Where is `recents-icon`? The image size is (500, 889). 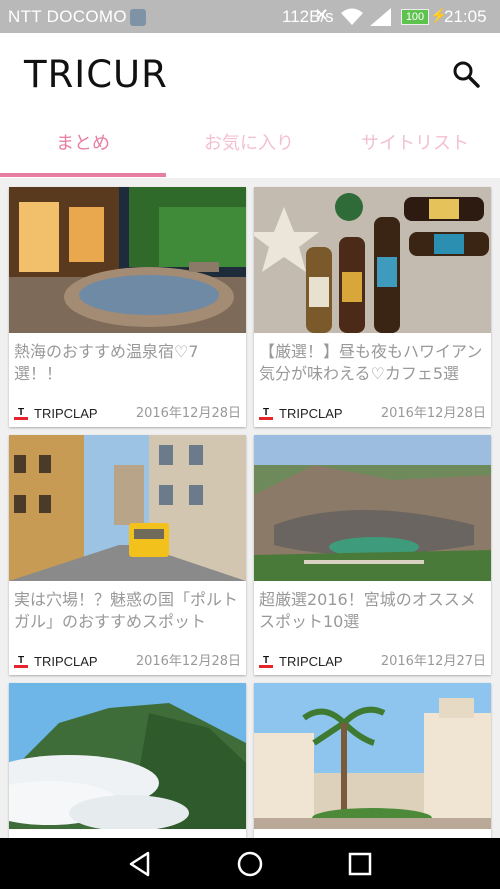
recents-icon is located at coordinates (360, 864).